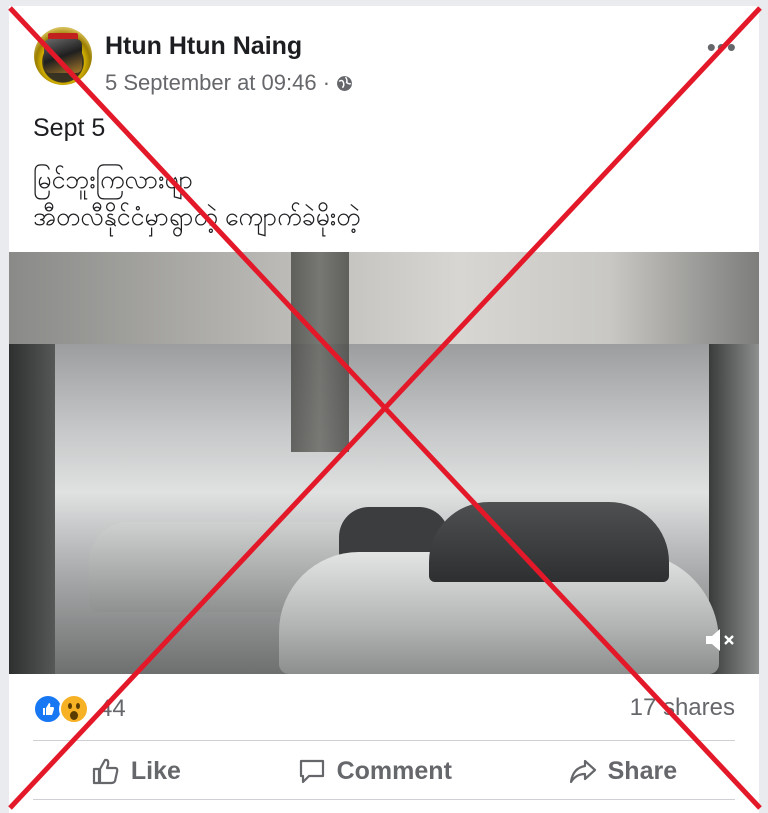  I want to click on video-car-right-window, so click(549, 542).